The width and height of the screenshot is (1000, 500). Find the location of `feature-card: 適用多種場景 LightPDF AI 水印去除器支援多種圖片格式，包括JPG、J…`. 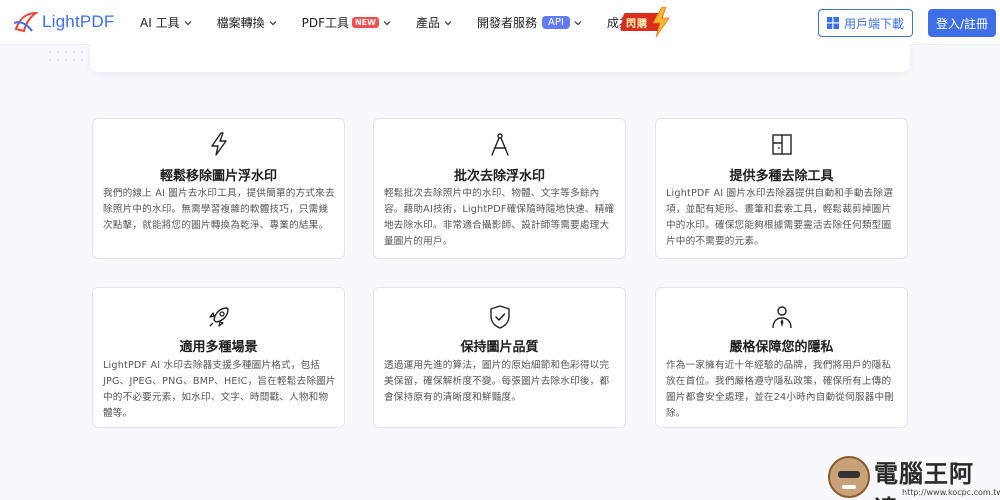

feature-card: 適用多種場景 LightPDF AI 水印去除器支援多種圖片格式，包括JPG、J… is located at coordinates (218, 357).